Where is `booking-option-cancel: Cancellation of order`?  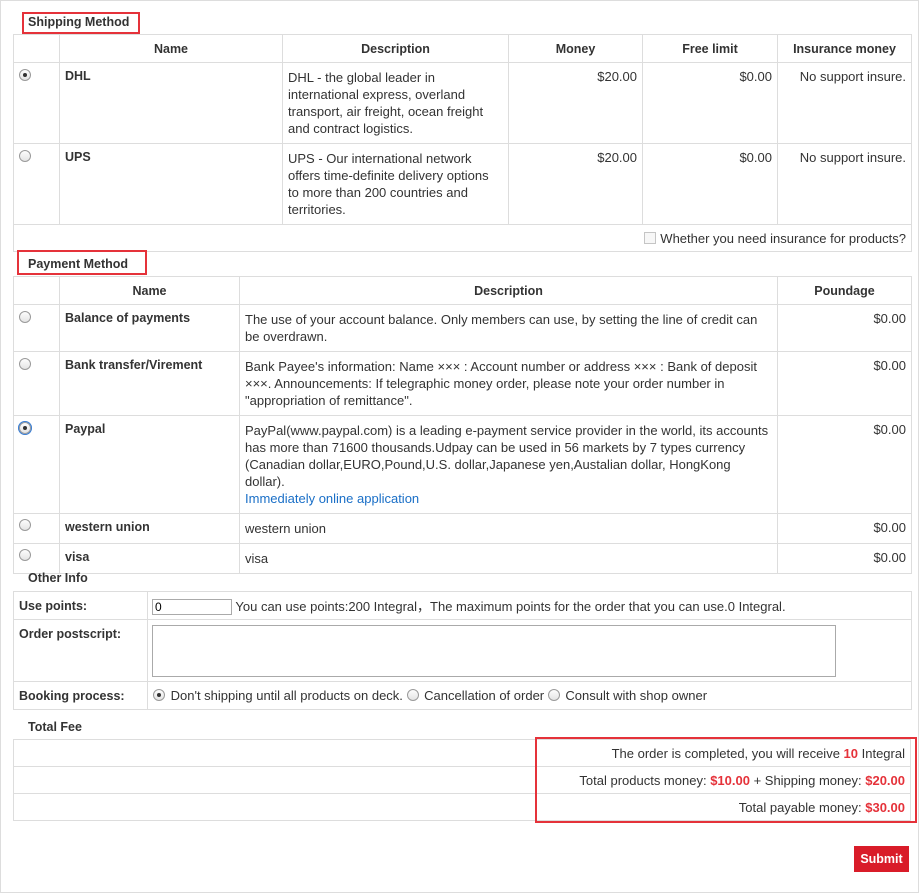
booking-option-cancel: Cancellation of order is located at coordinates (484, 695).